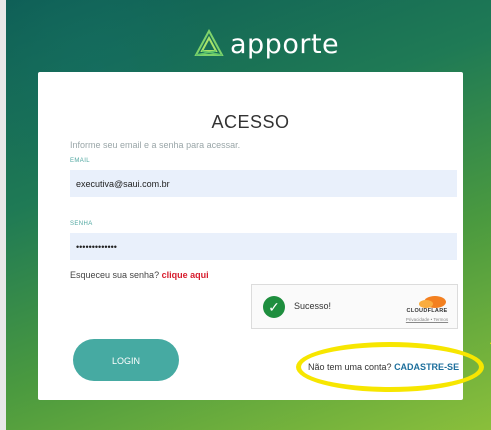  What do you see at coordinates (285, 44) in the screenshot?
I see `brand-name: apporte` at bounding box center [285, 44].